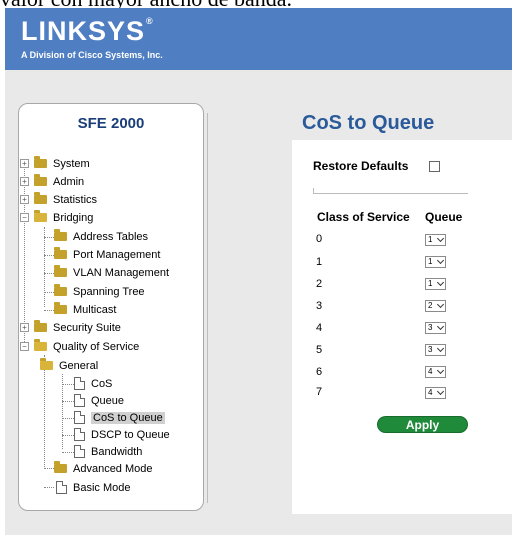  Describe the element at coordinates (69, 181) in the screenshot. I see `nav-label: Admin` at that location.